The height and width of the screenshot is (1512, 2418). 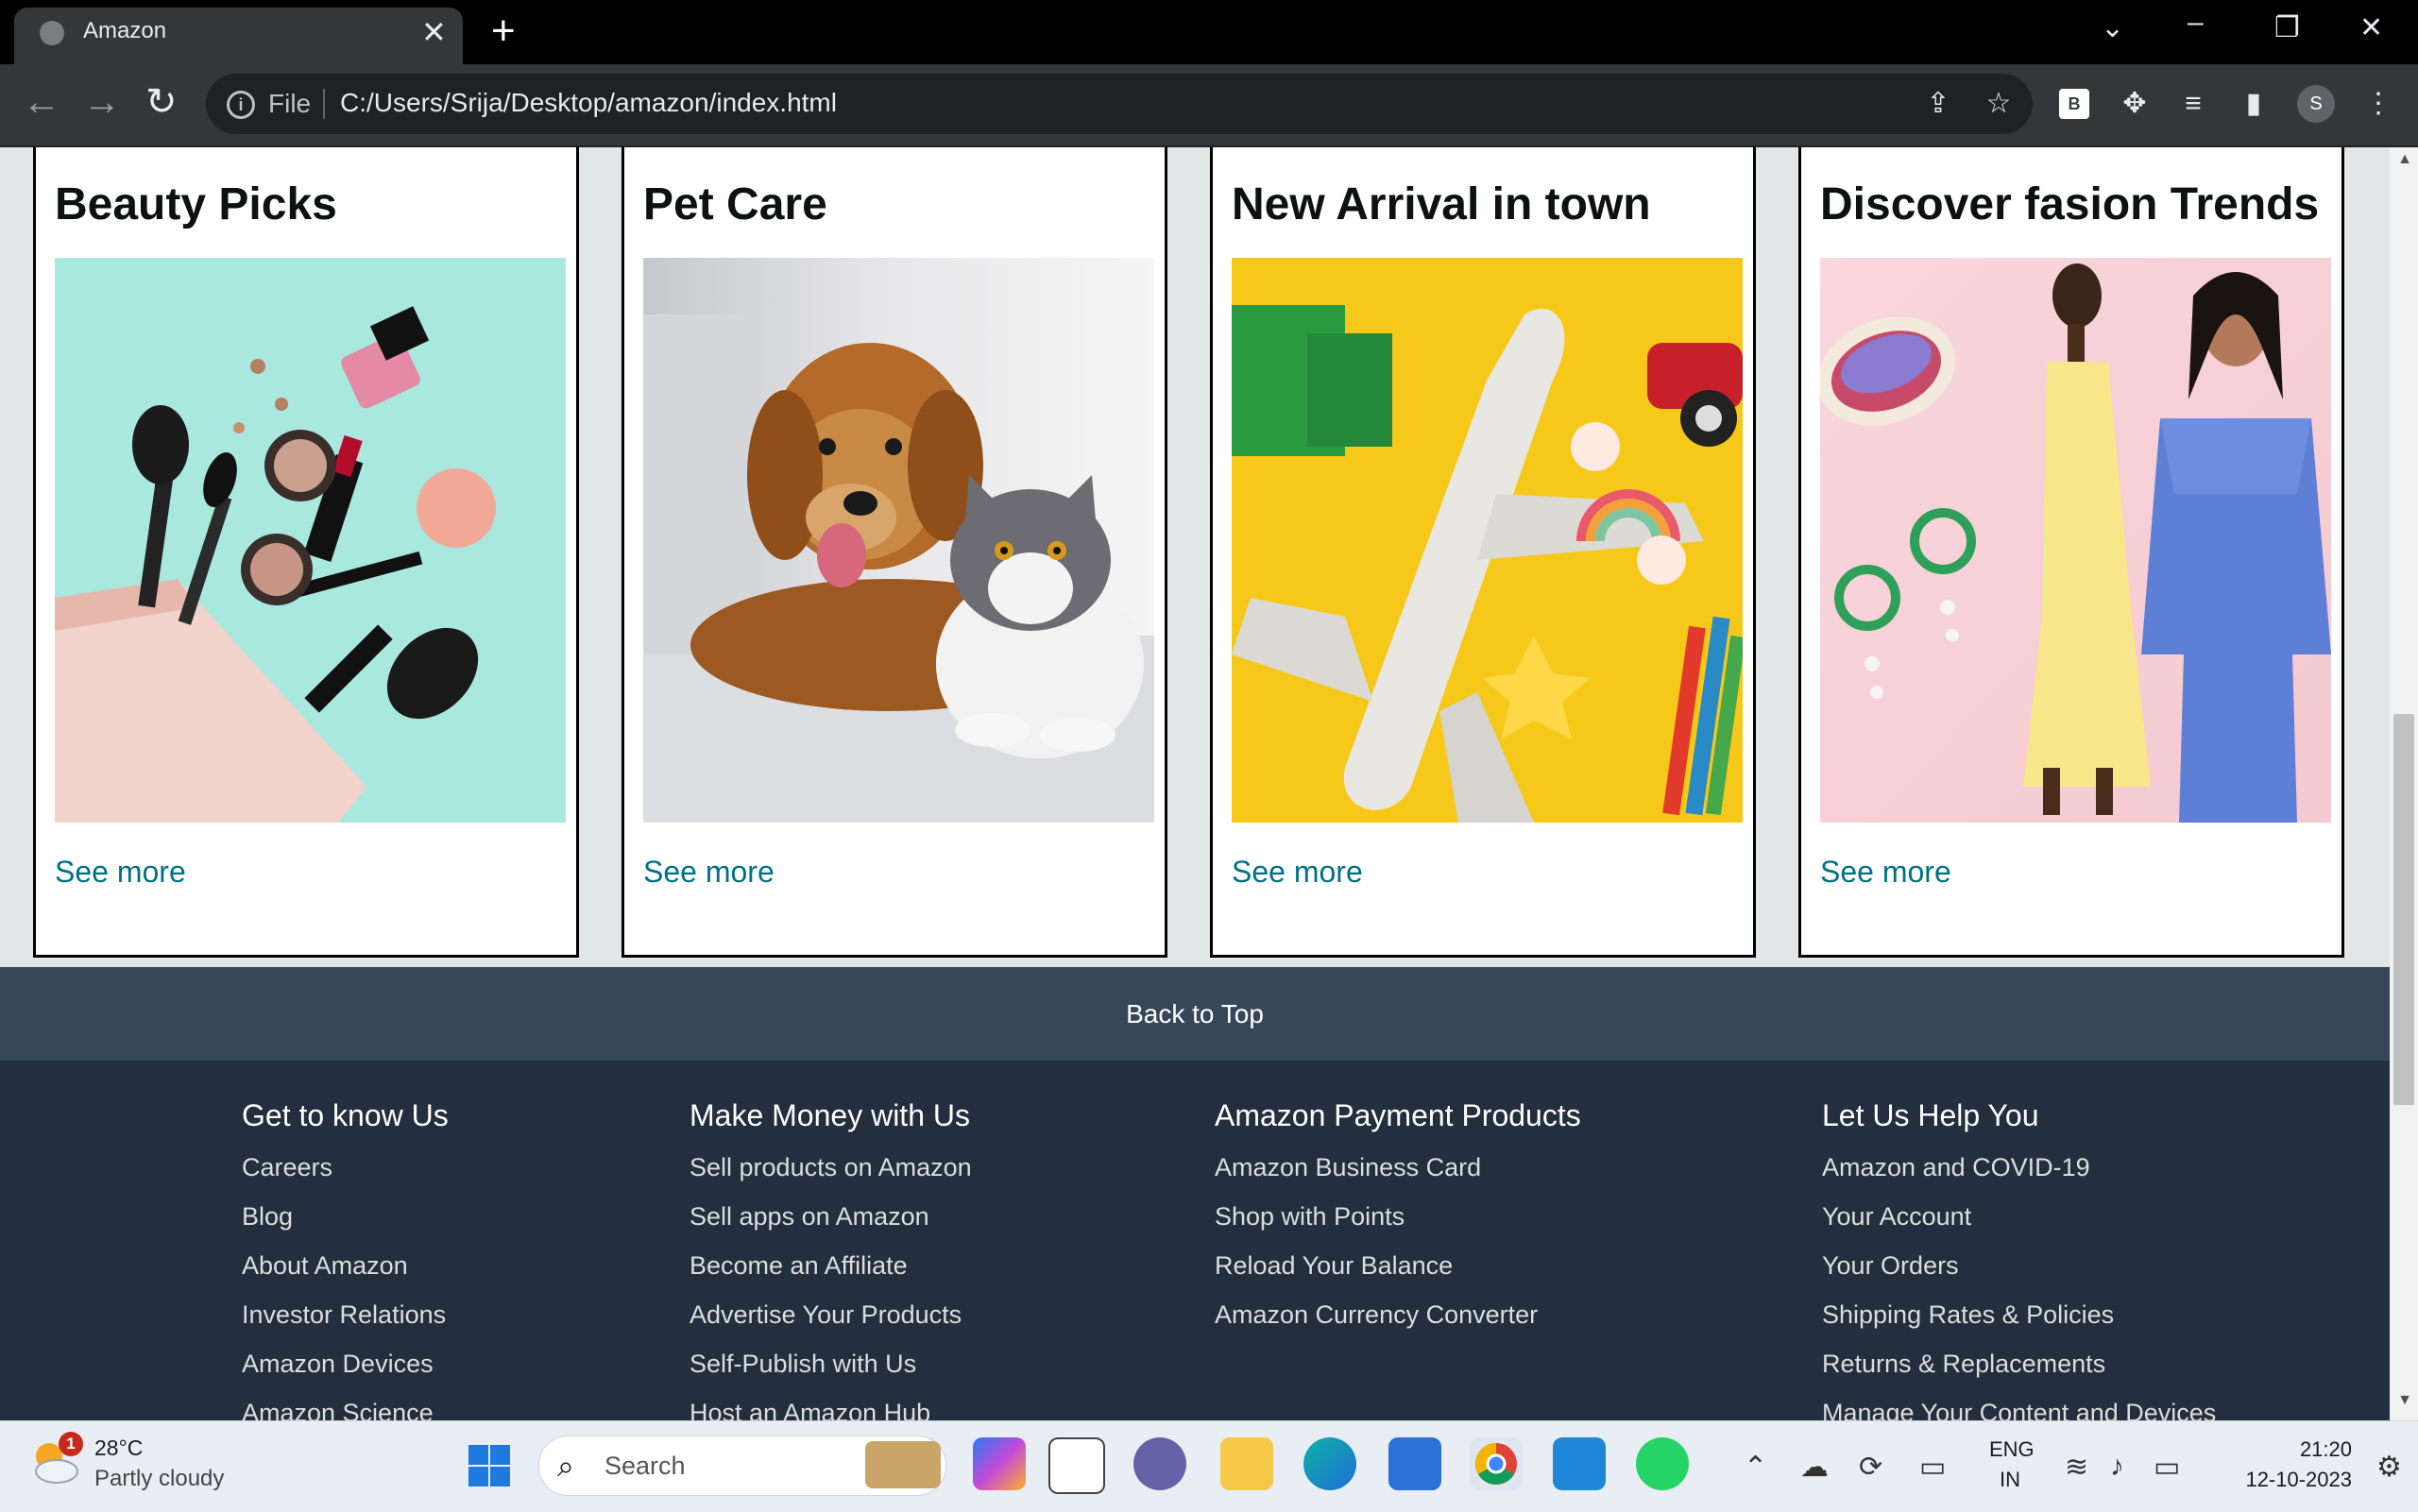 I want to click on side-panel-icon: ▮, so click(x=2254, y=104).